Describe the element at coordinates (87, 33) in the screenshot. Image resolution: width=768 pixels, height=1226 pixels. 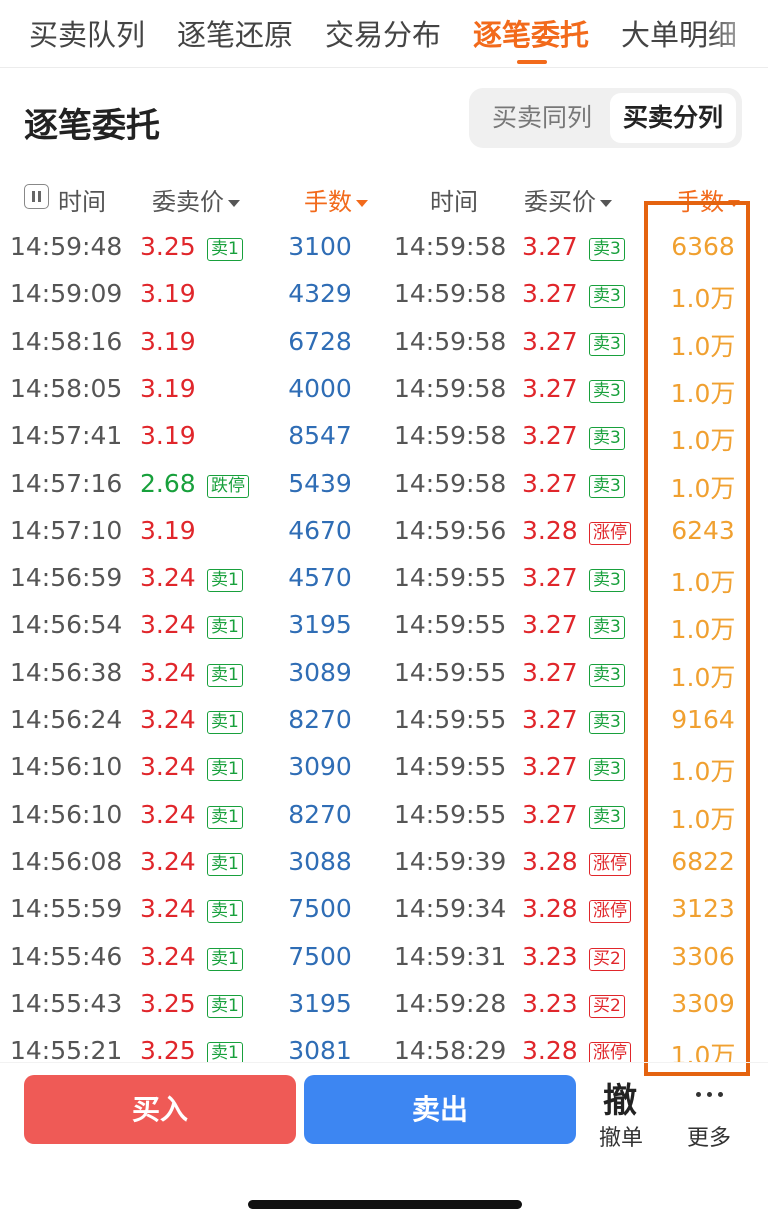
I see `tab-buy-sell-queue: 买卖队列` at that location.